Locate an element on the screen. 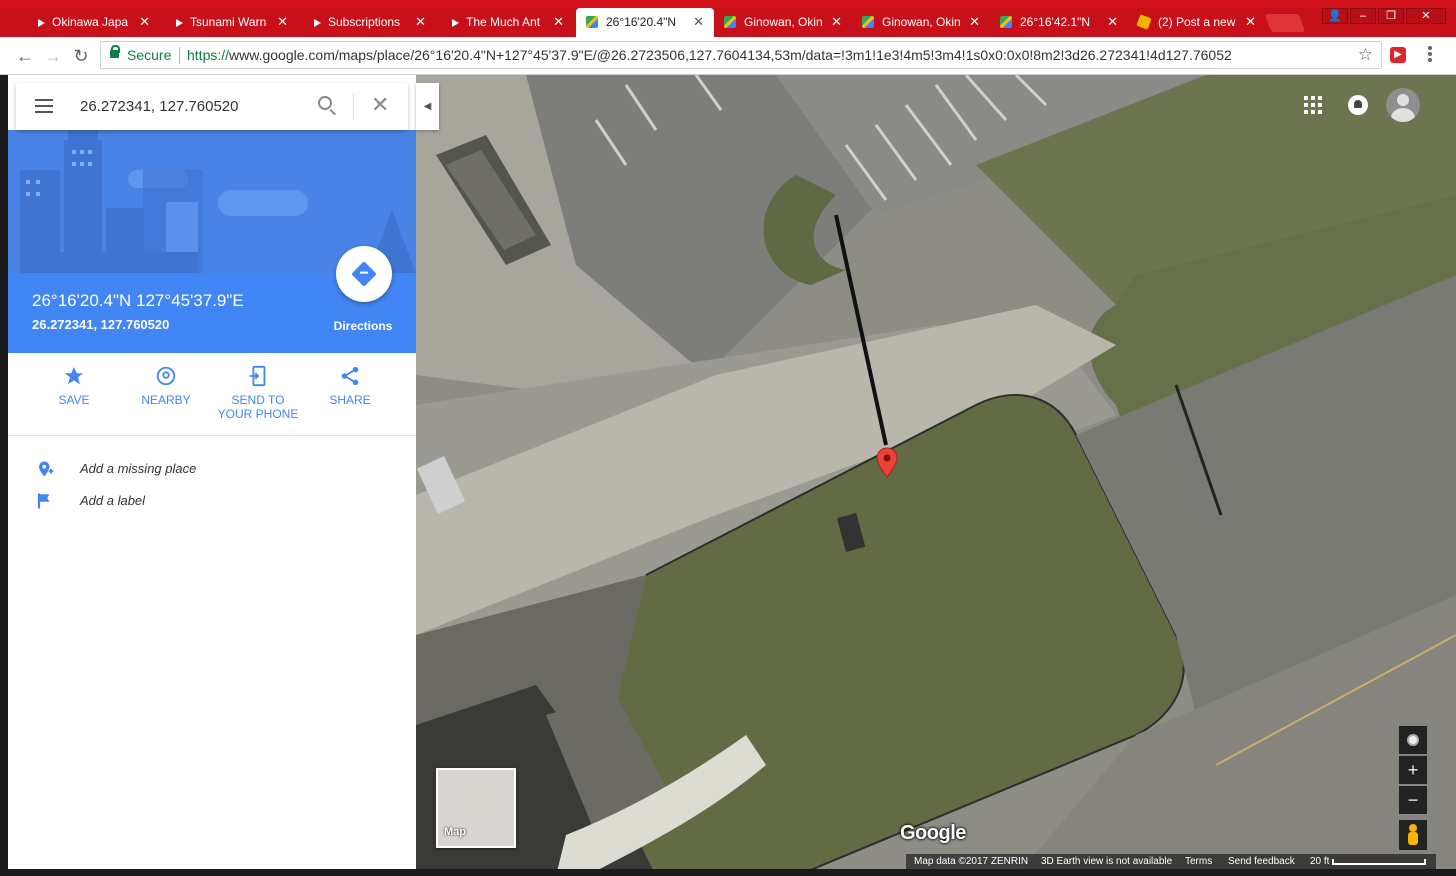  collapse-panel-button: ◀ is located at coordinates (427, 106).